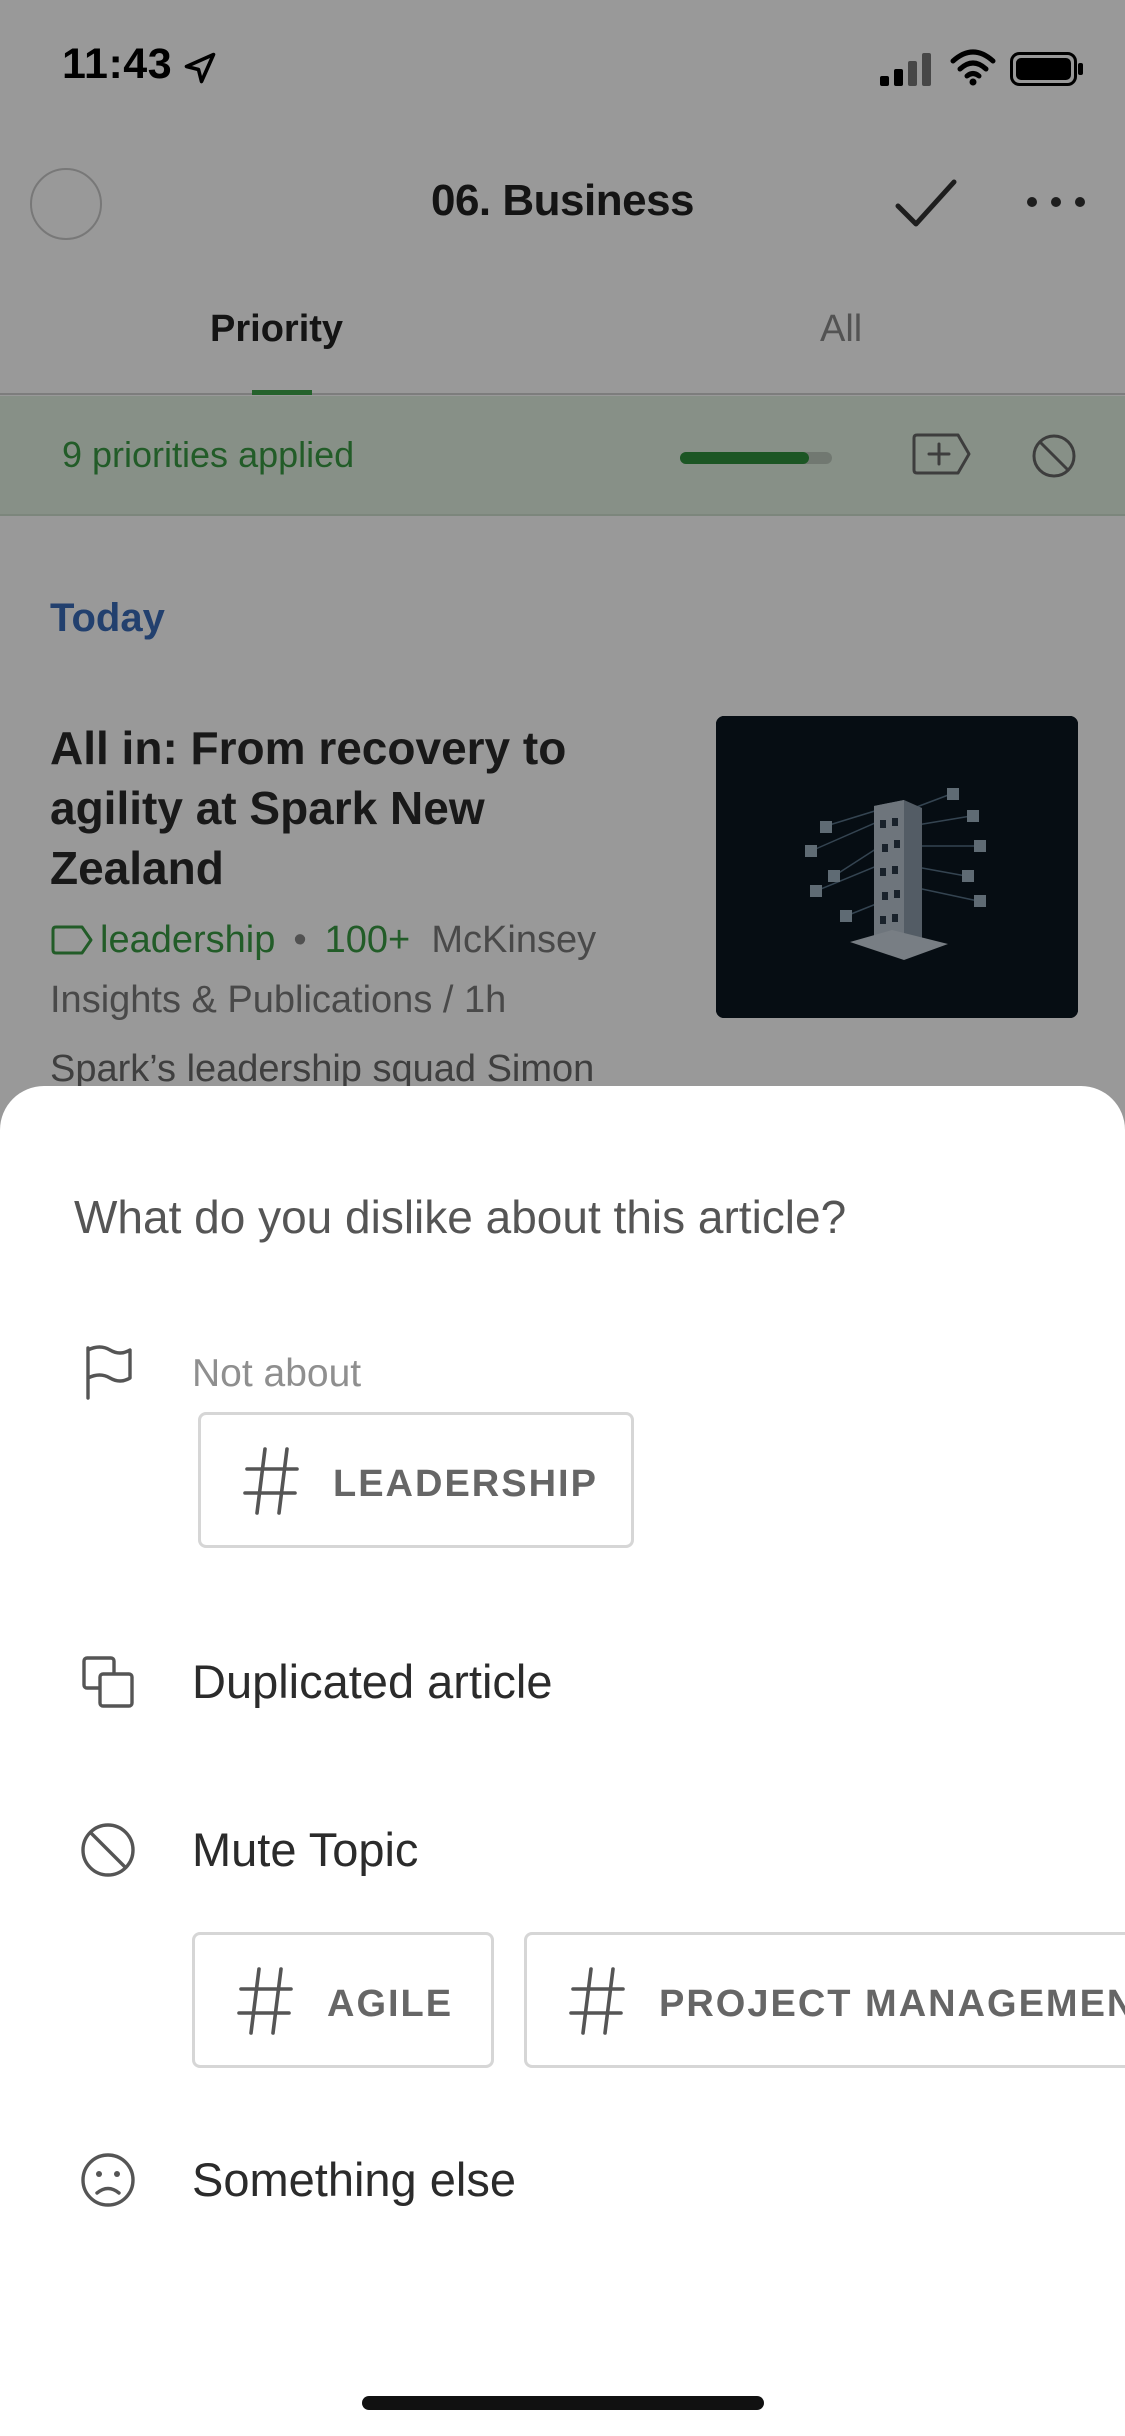 The image size is (1125, 2436). I want to click on chip-label: AGILE, so click(390, 2004).